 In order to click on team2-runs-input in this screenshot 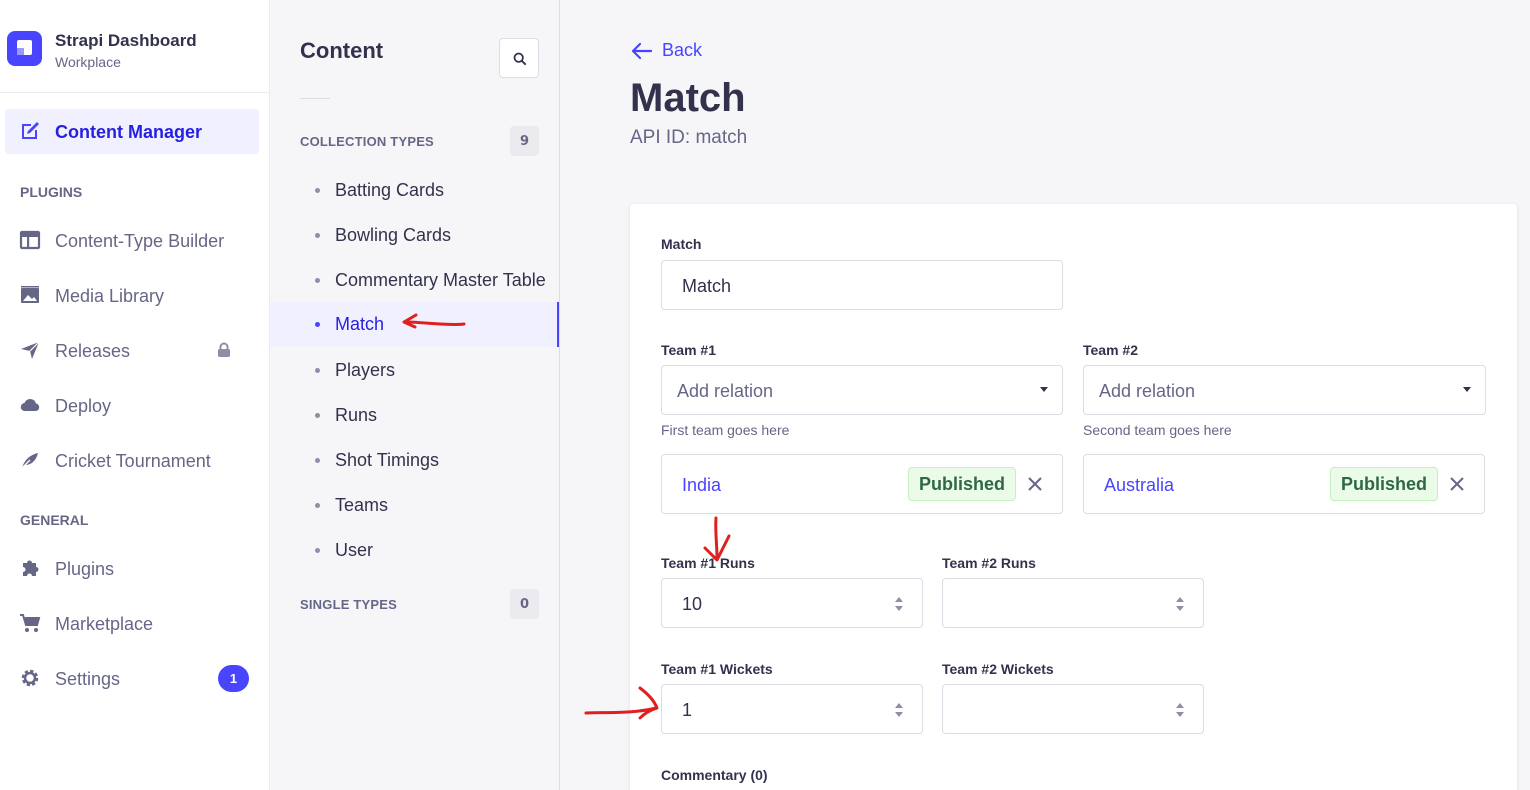, I will do `click(1073, 603)`.